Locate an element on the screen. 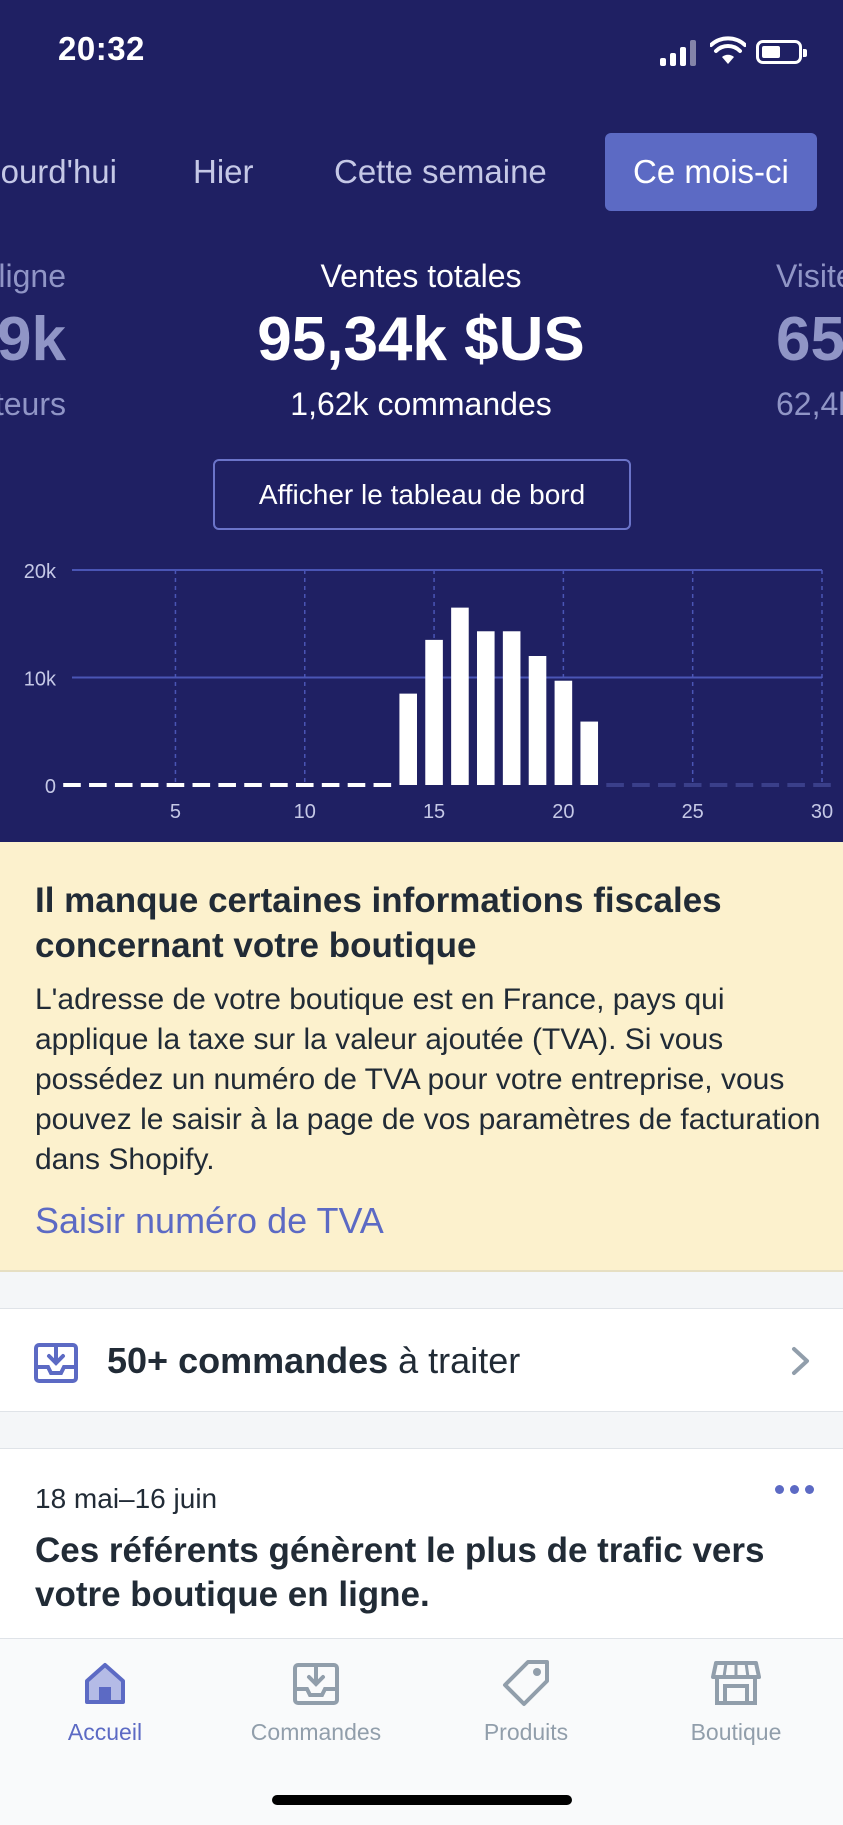 The height and width of the screenshot is (1825, 843). chart-x-tick-label: 25 is located at coordinates (693, 812).